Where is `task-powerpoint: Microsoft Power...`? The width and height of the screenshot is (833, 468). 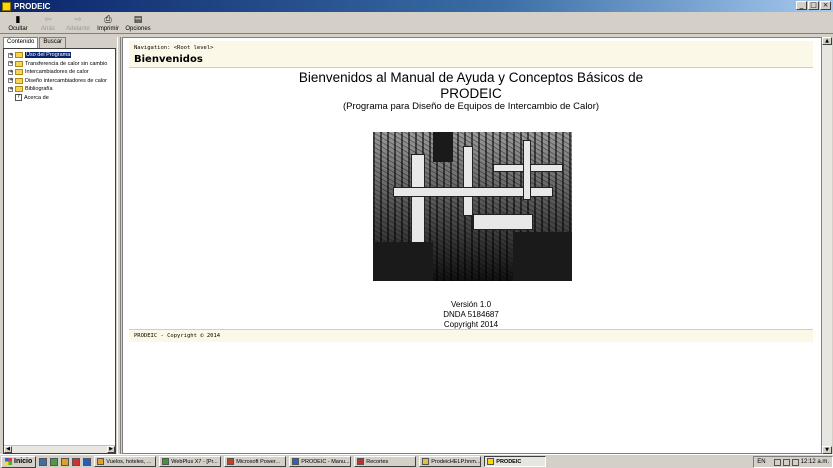 task-powerpoint: Microsoft Power... is located at coordinates (255, 461).